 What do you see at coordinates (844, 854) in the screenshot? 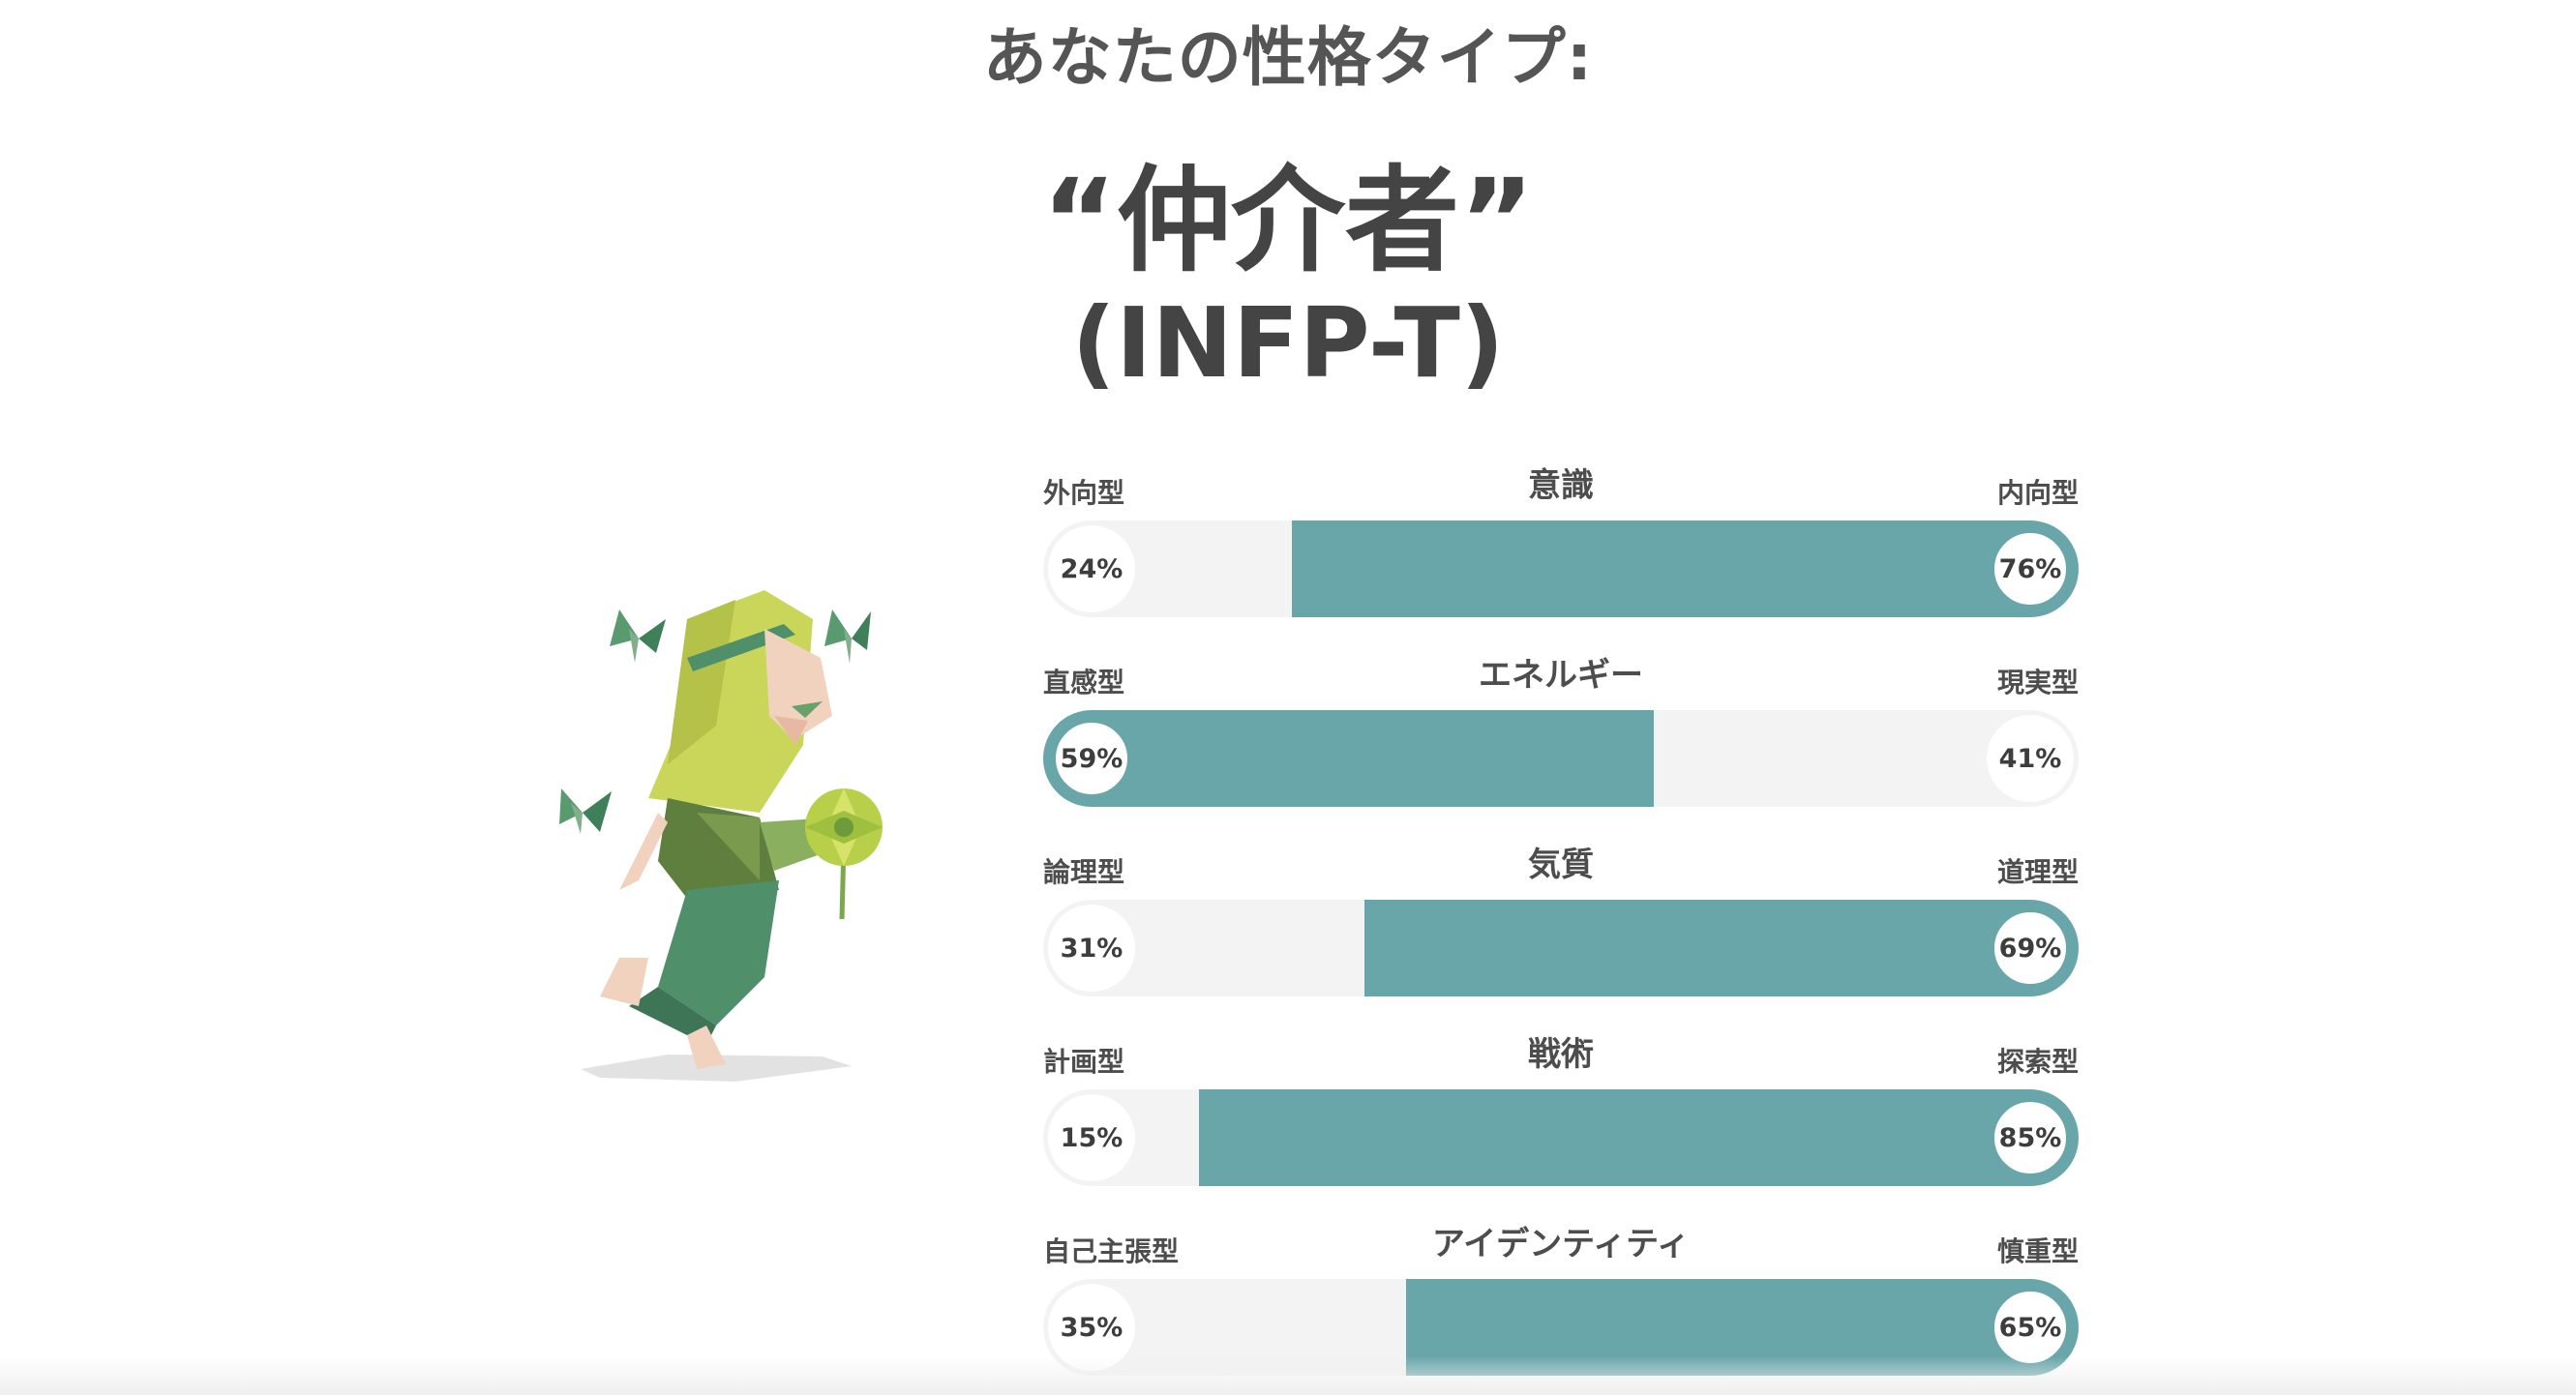
I see `flower-icon` at bounding box center [844, 854].